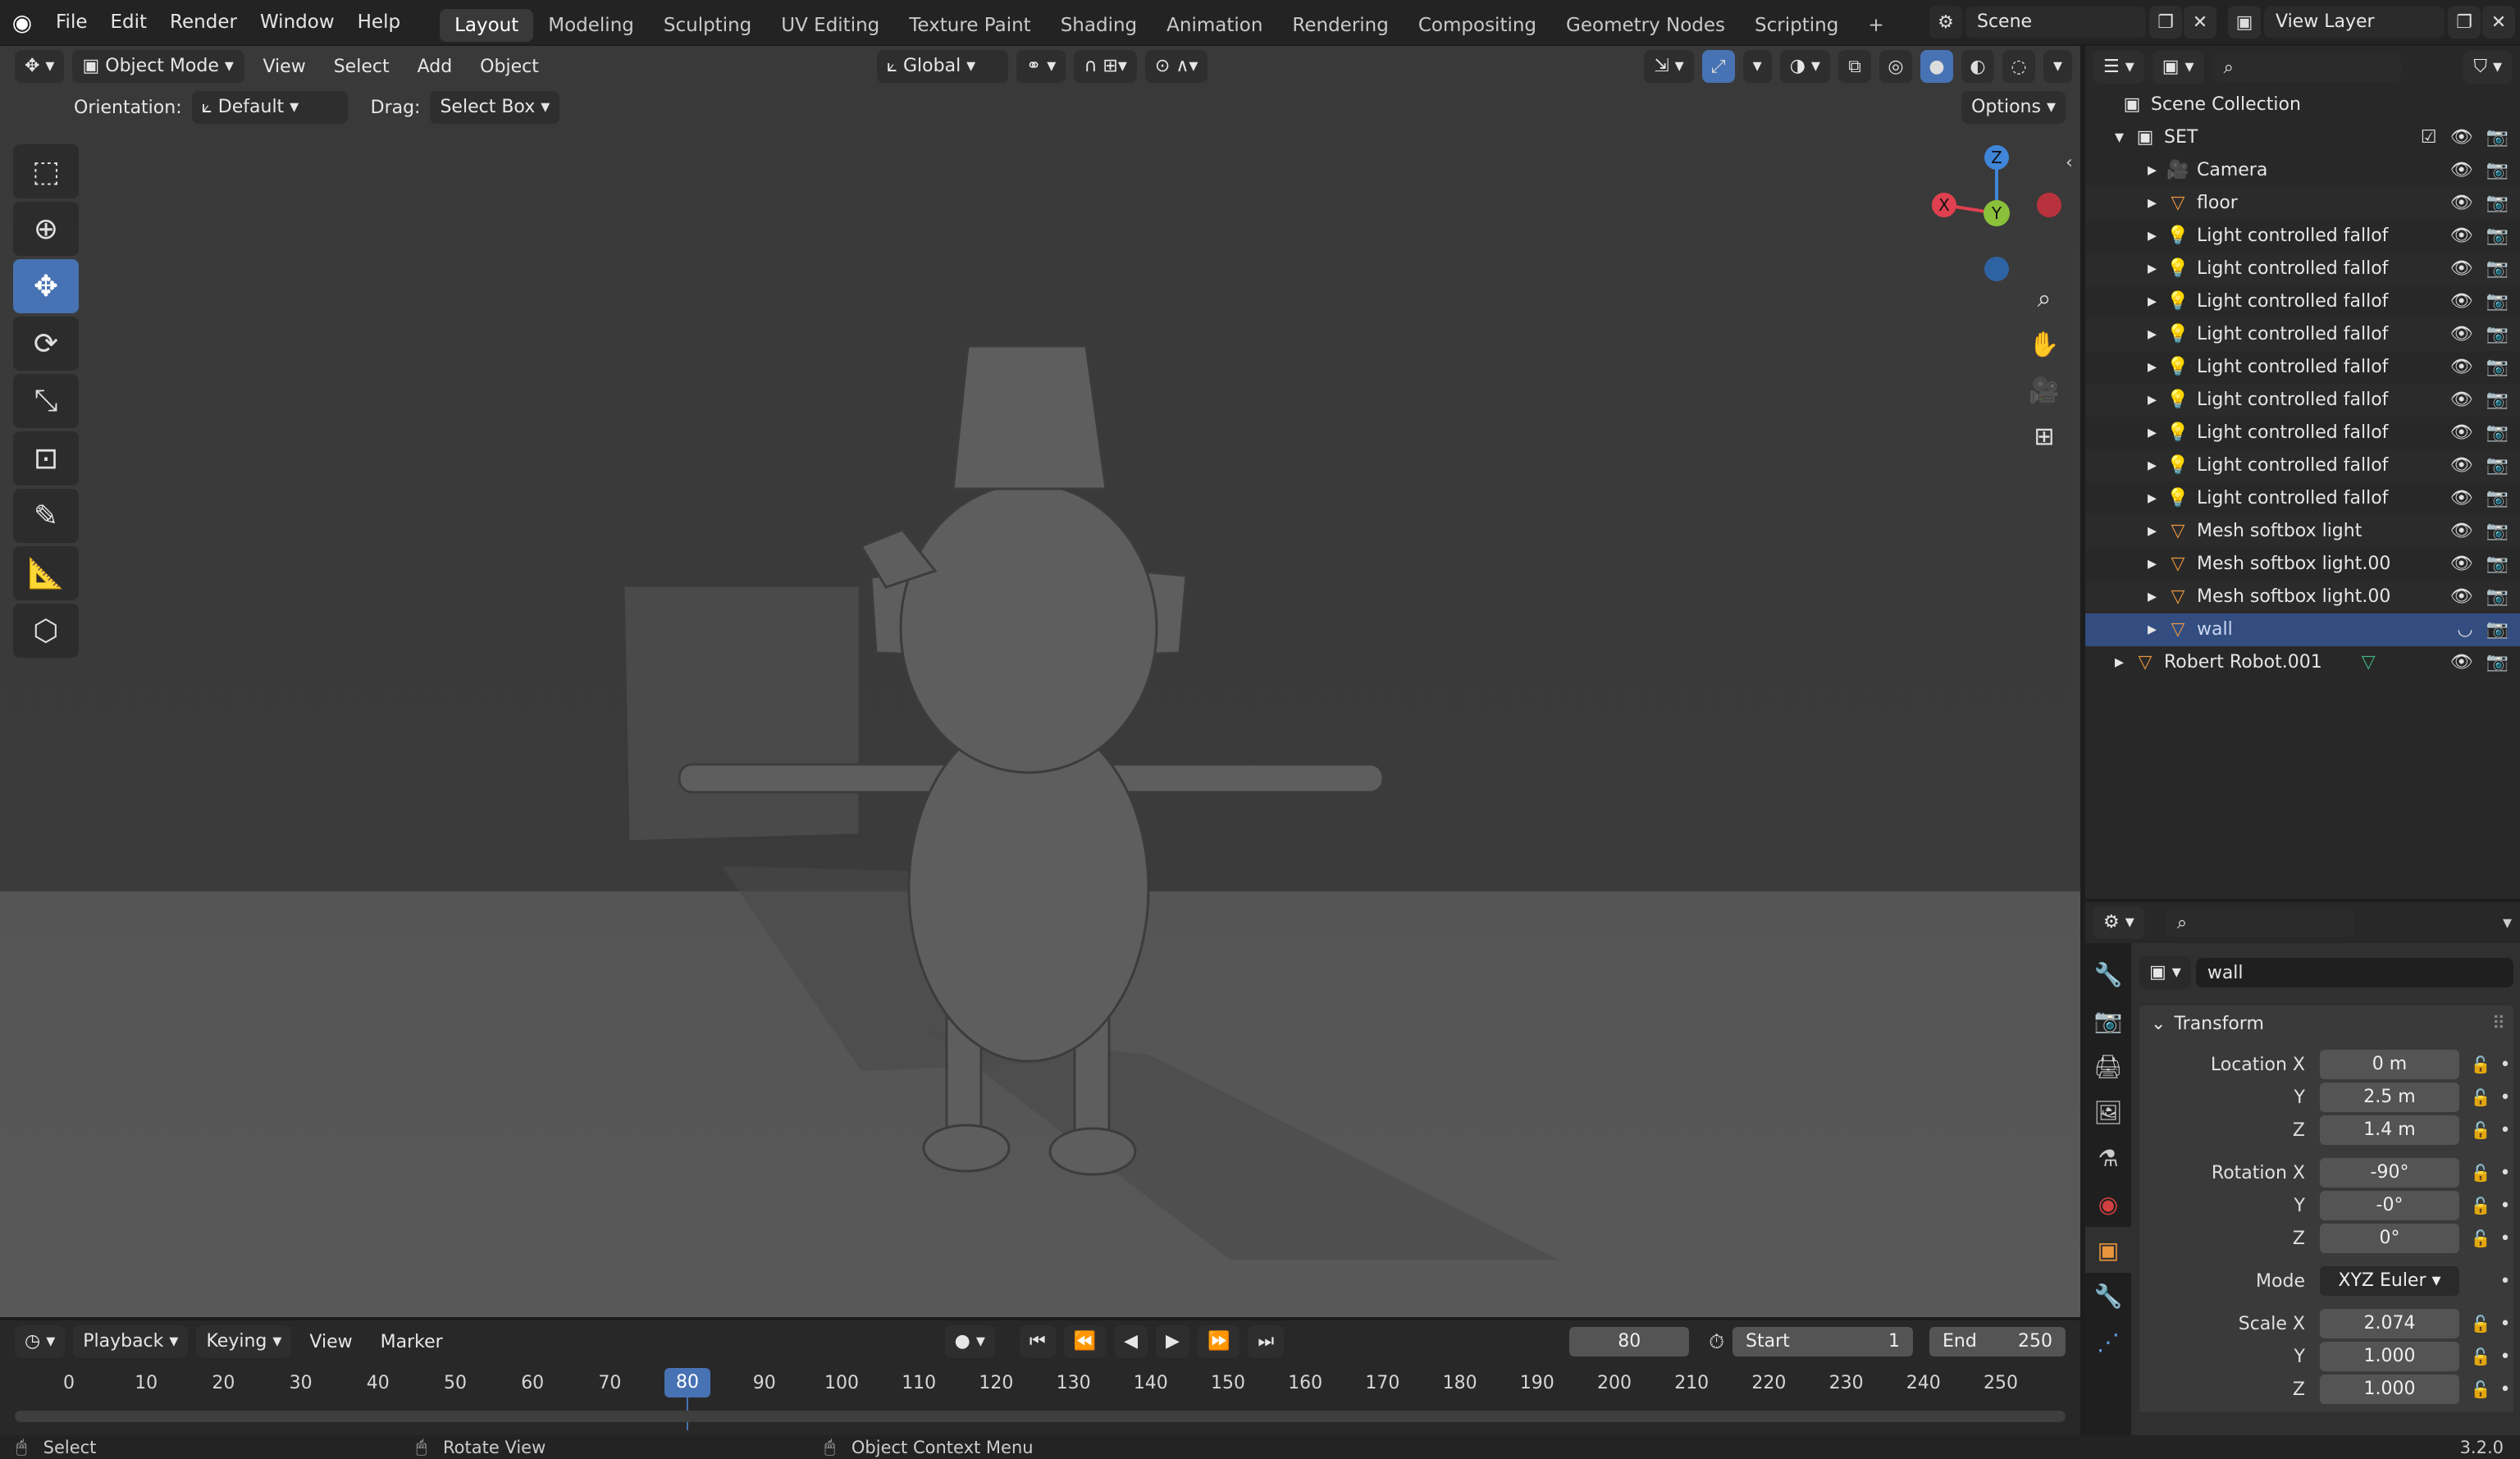 This screenshot has width=2520, height=1459. What do you see at coordinates (2499, 1024) in the screenshot?
I see `drag-handle-icon: ⠿` at bounding box center [2499, 1024].